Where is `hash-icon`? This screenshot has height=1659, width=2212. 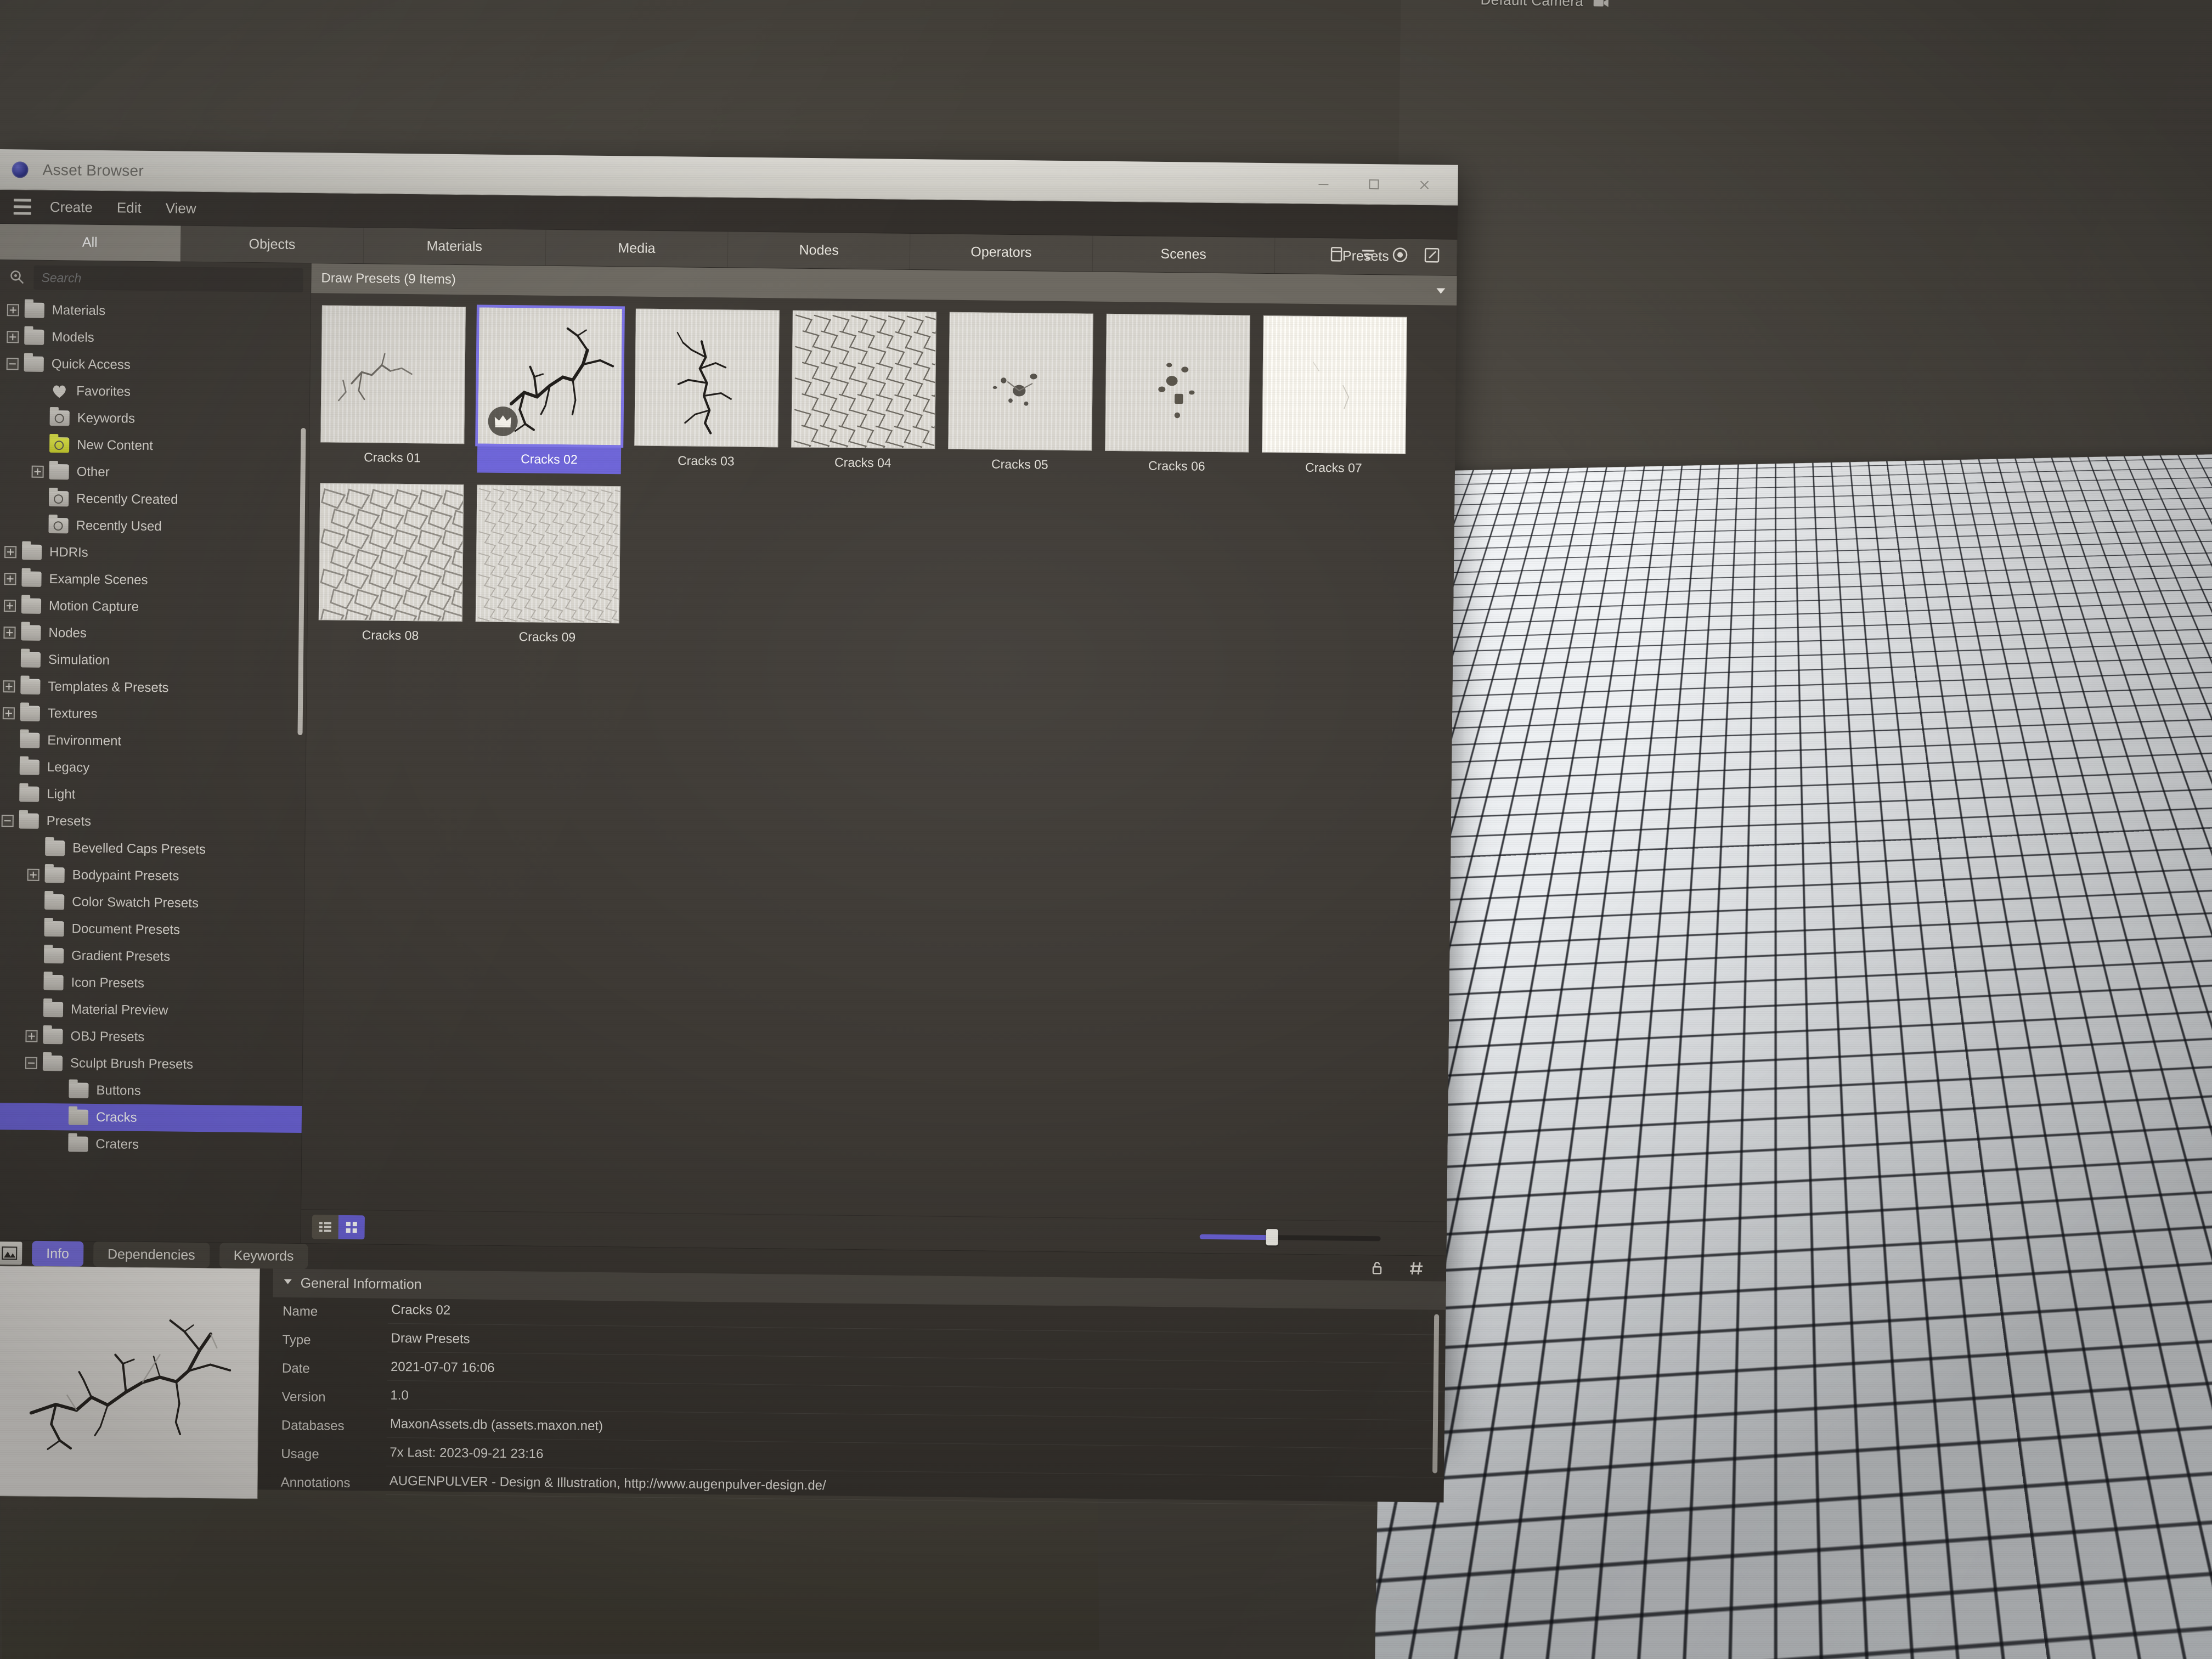
hash-icon is located at coordinates (1417, 1268).